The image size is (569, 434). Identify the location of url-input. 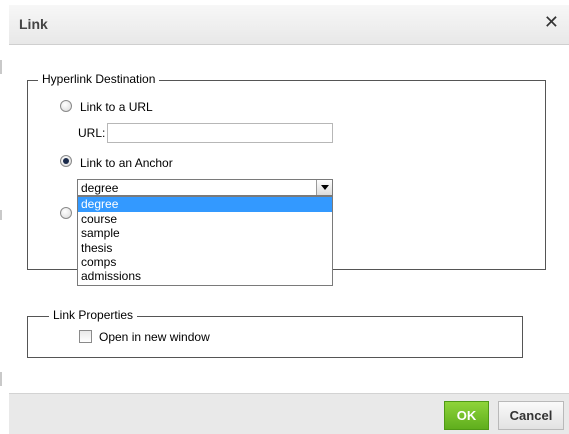
(220, 133).